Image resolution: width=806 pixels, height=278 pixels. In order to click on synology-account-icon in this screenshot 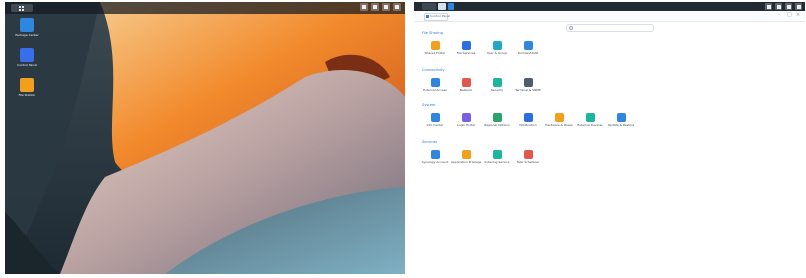, I will do `click(435, 154)`.